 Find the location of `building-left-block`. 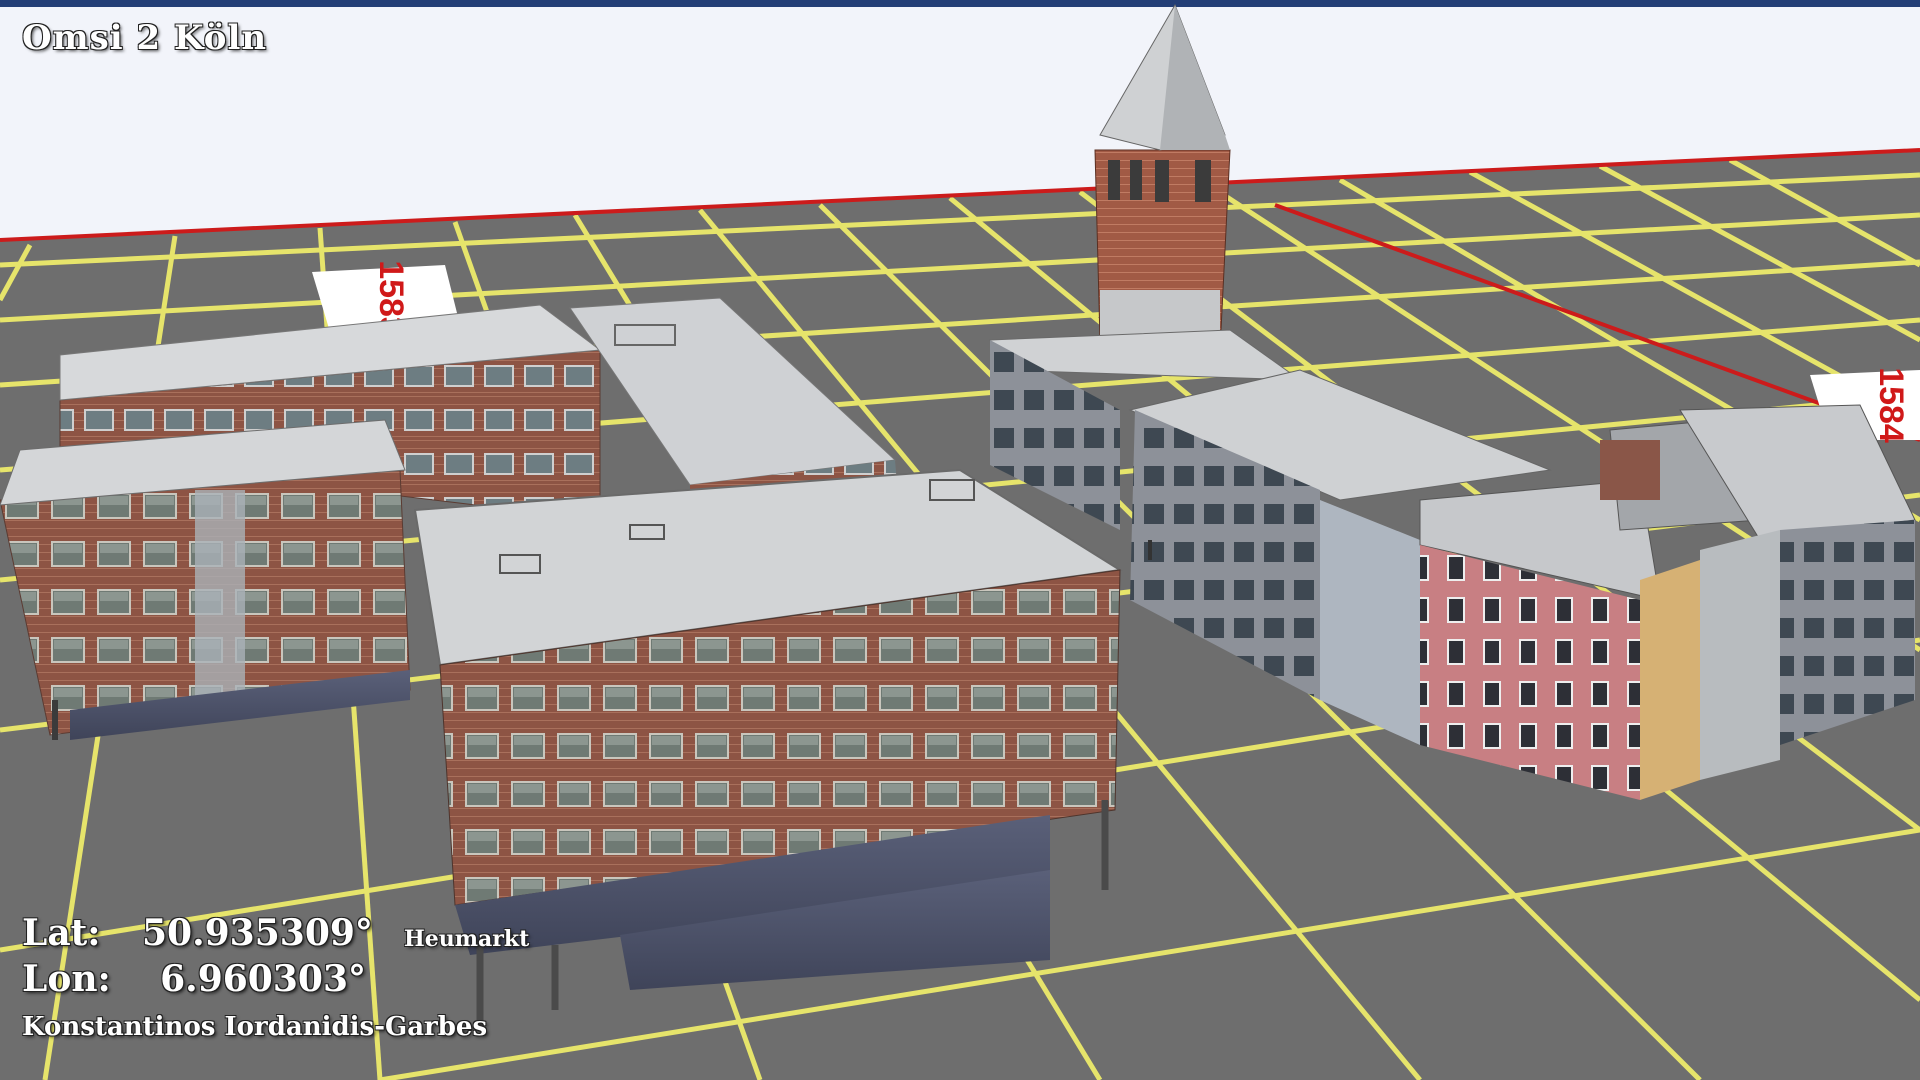

building-left-block is located at coordinates (205, 579).